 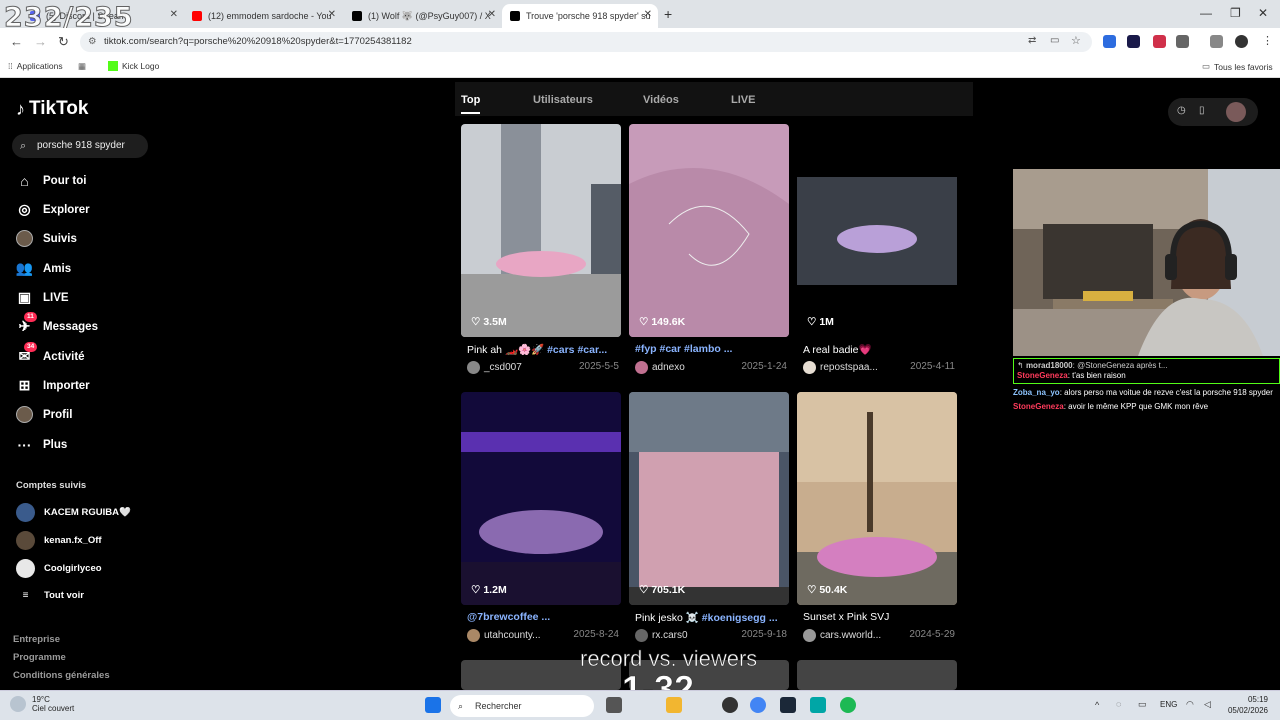 I want to click on new-tab-button: +, so click(x=668, y=14).